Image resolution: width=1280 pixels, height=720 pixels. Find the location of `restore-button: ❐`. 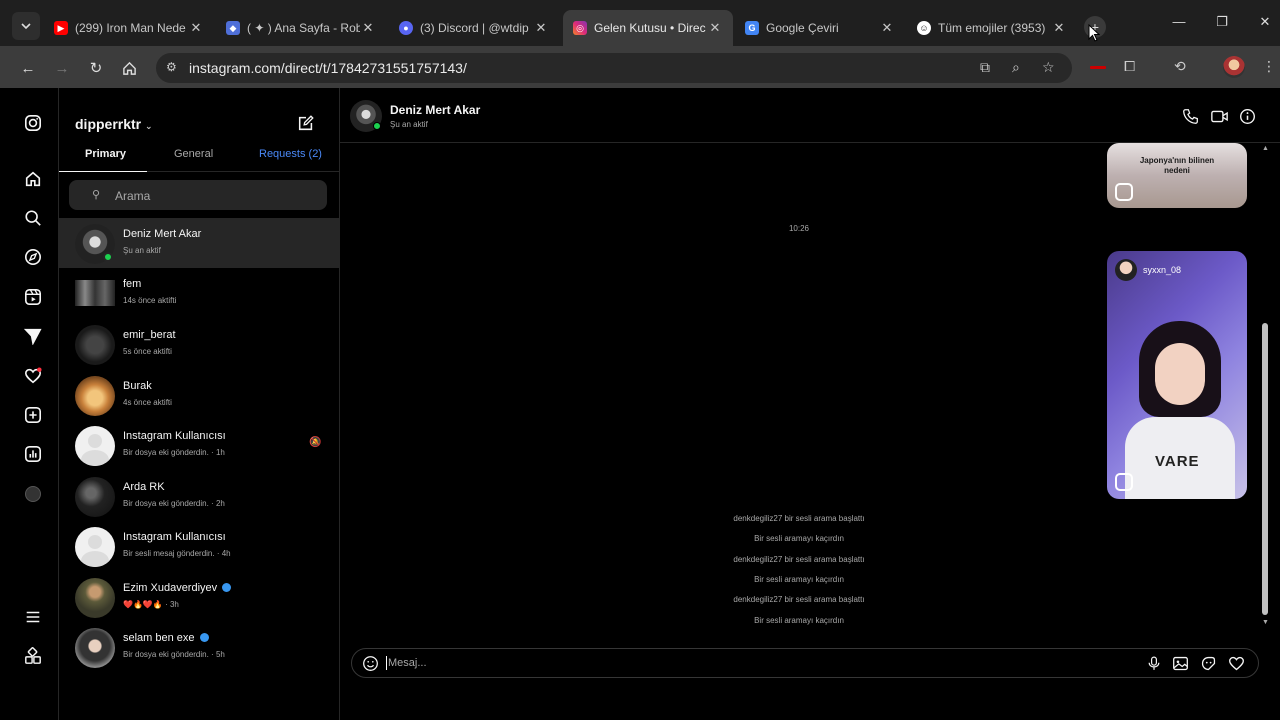

restore-button: ❐ is located at coordinates (1222, 22).